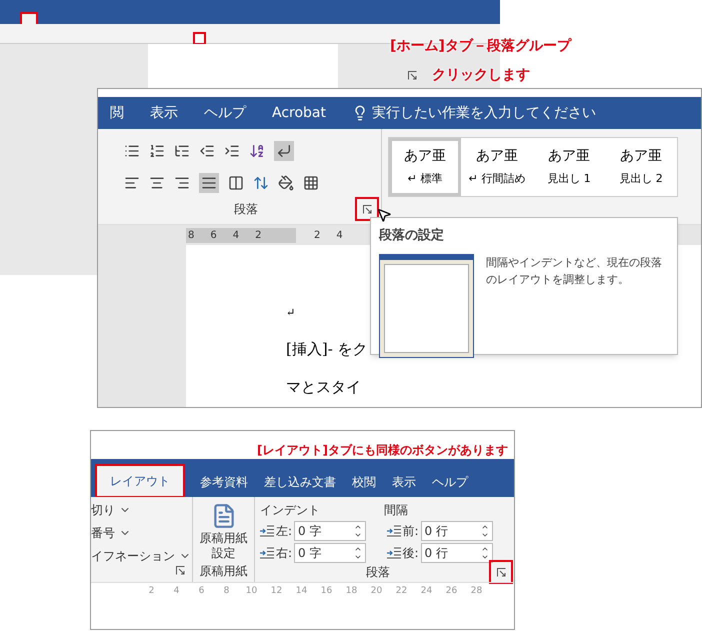  I want to click on ruler-number: 24, so click(426, 591).